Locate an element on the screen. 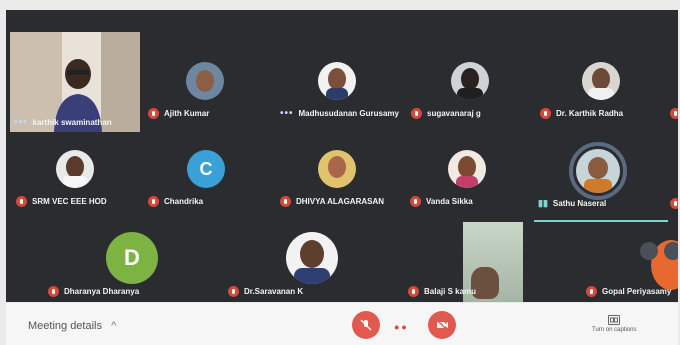 The width and height of the screenshot is (680, 345). camera-toggle-button is located at coordinates (442, 325).